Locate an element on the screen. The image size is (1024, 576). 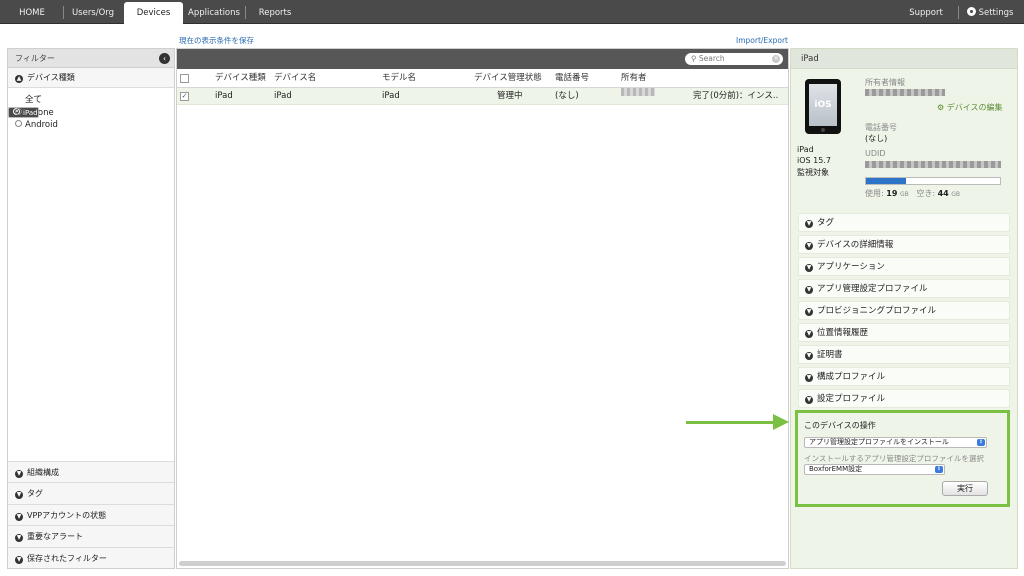
column-header: 電話番号 is located at coordinates (572, 78).